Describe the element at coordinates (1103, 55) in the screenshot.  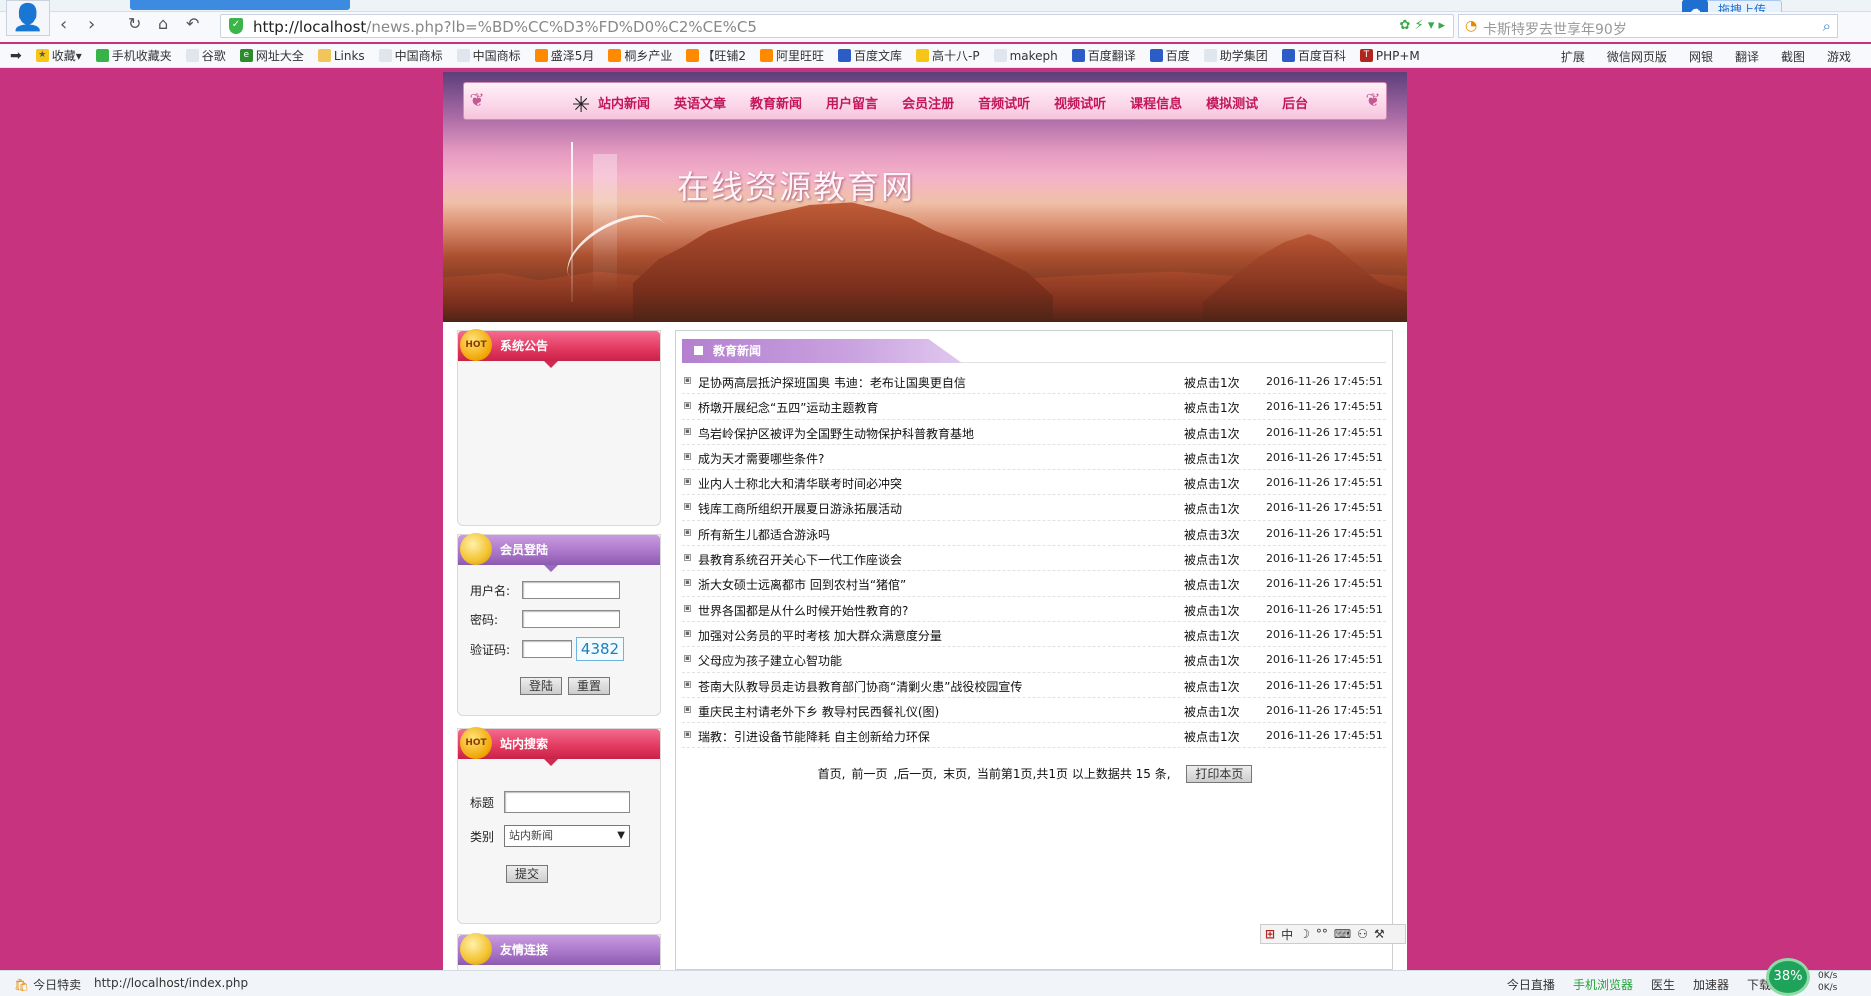
I see `bookmark-item: 百度翻译` at that location.